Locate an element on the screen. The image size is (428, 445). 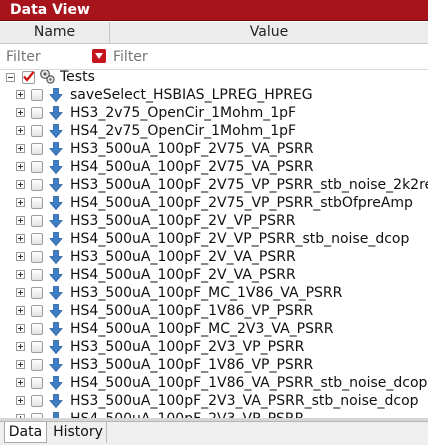
filter-row is located at coordinates (214, 57).